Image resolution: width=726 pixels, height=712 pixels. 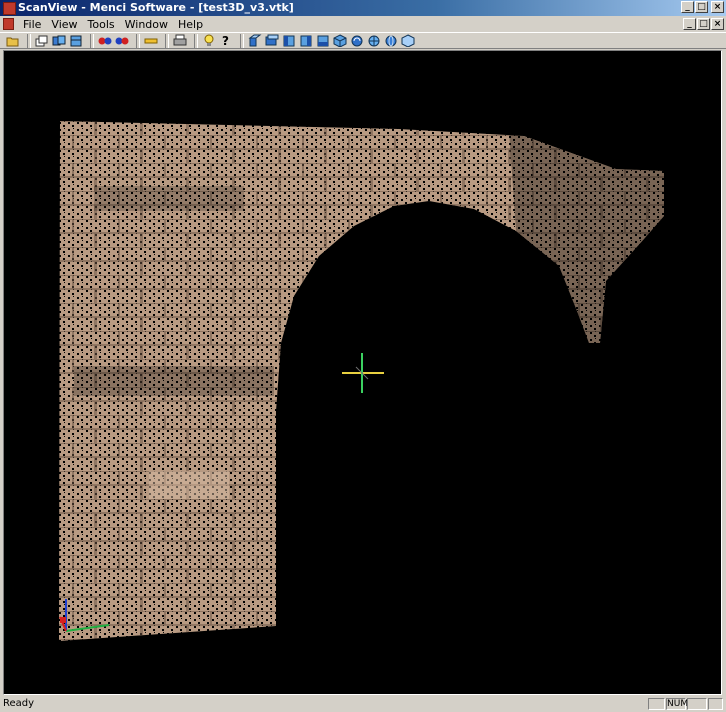 I want to click on globe-icon, so click(x=391, y=41).